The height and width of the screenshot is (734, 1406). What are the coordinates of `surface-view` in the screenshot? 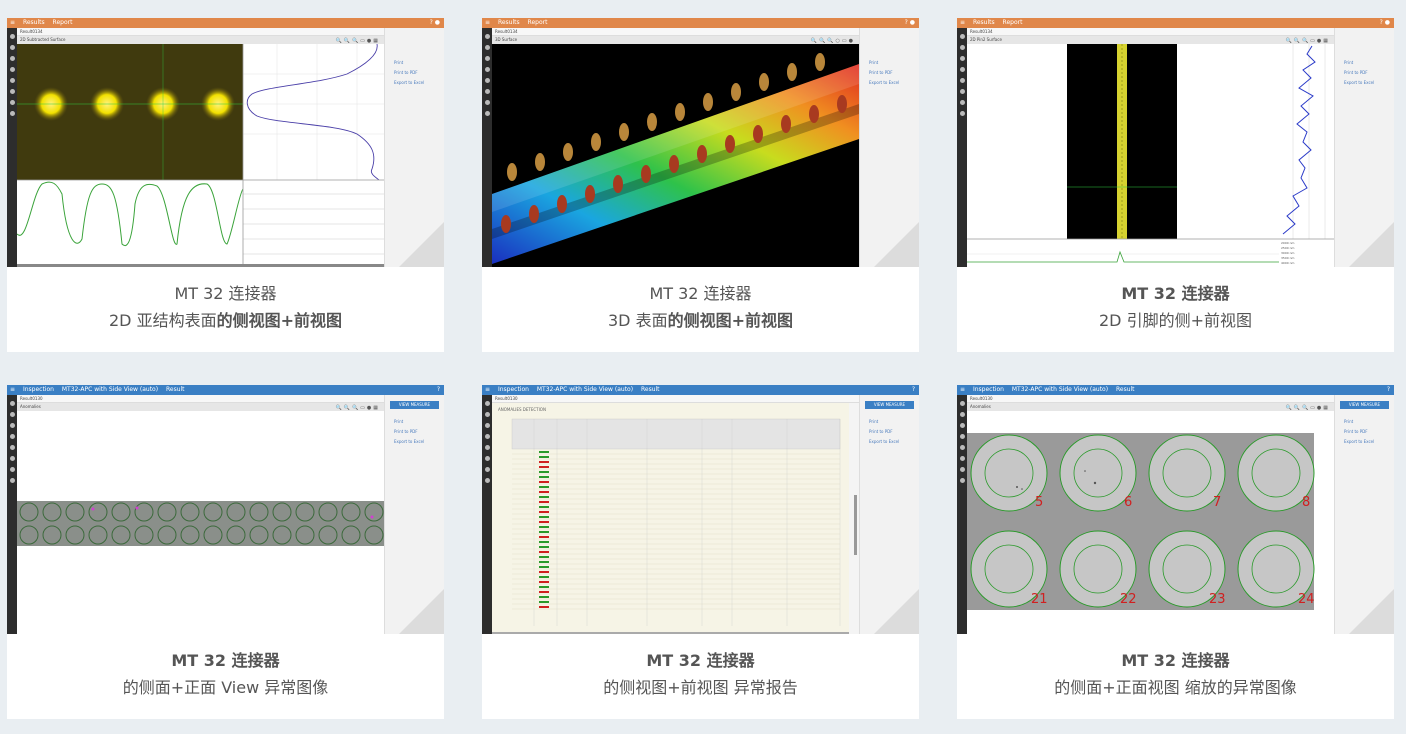 It's located at (200, 155).